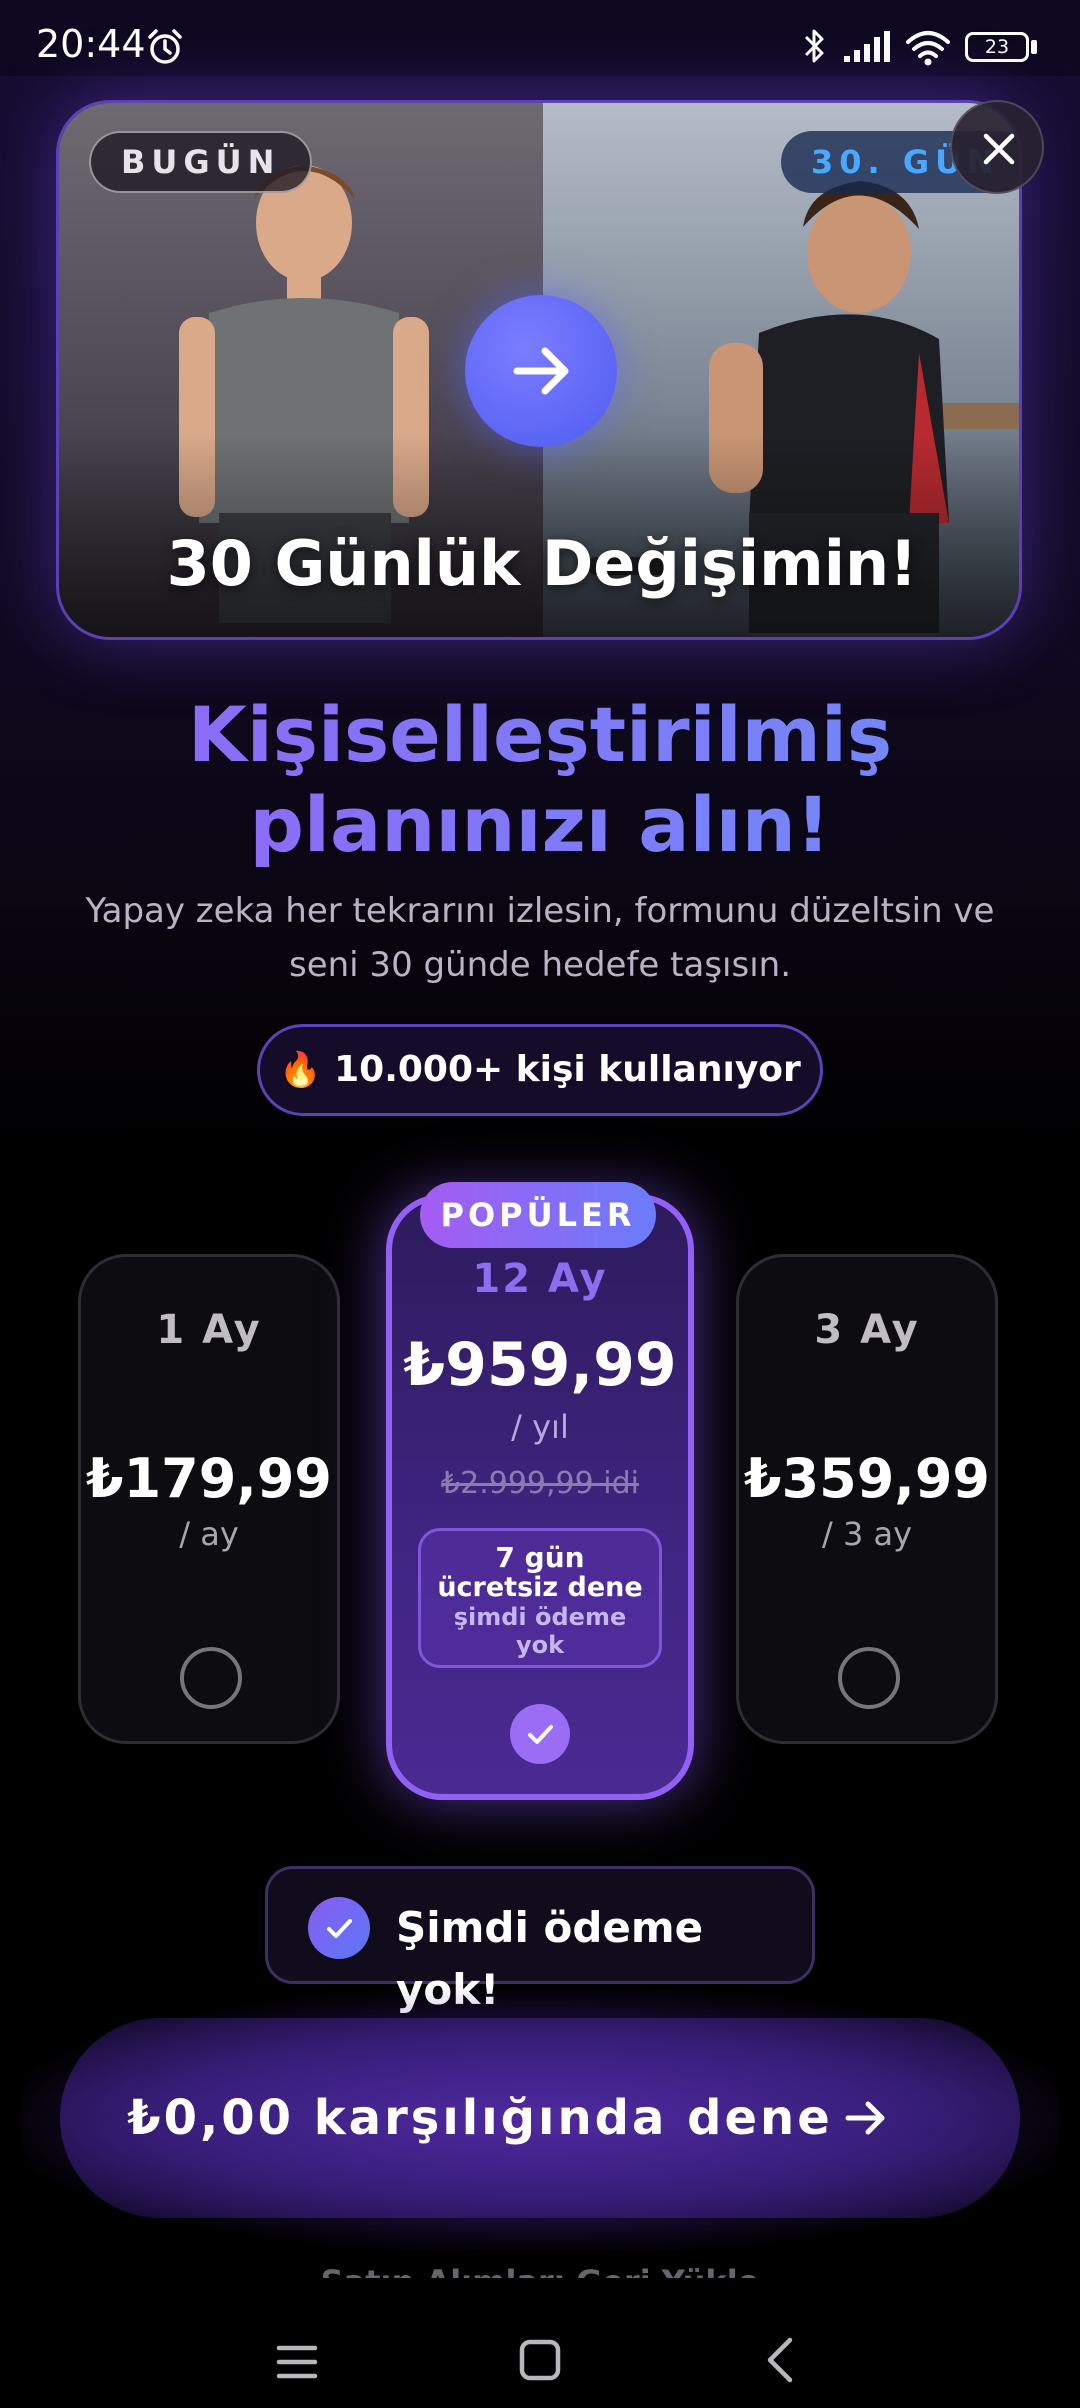 This screenshot has height=2408, width=1080. Describe the element at coordinates (867, 1534) in the screenshot. I see `plan-period: / 3 ay` at that location.